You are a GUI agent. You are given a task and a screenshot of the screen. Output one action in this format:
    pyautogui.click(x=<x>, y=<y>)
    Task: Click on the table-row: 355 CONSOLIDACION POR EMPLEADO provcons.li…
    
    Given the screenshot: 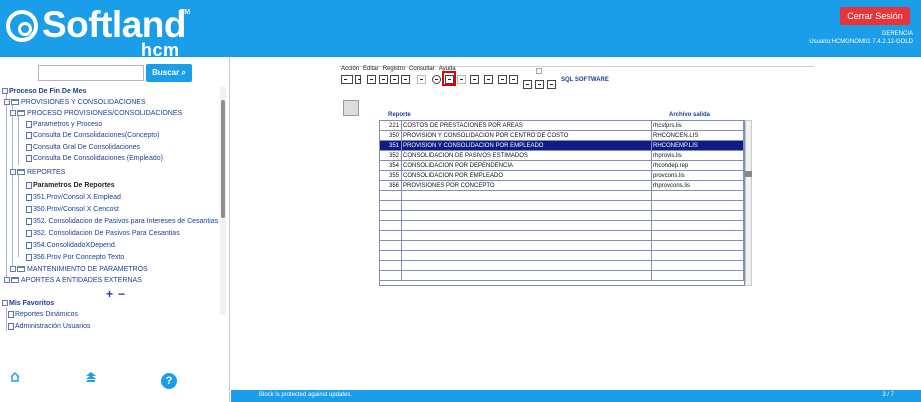 What is the action you would take?
    pyautogui.click(x=562, y=176)
    